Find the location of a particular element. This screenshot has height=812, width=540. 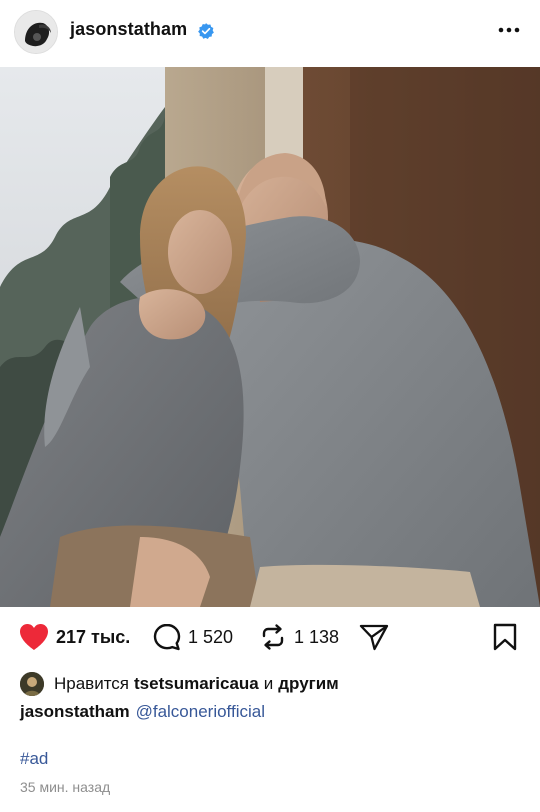

share-button is located at coordinates (374, 637).